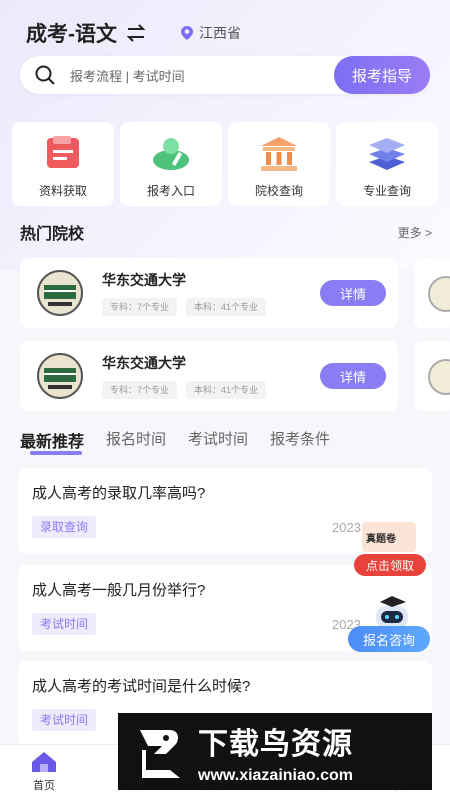 The width and height of the screenshot is (450, 800). I want to click on watermark-url: www.xiazainiao.com, so click(276, 775).